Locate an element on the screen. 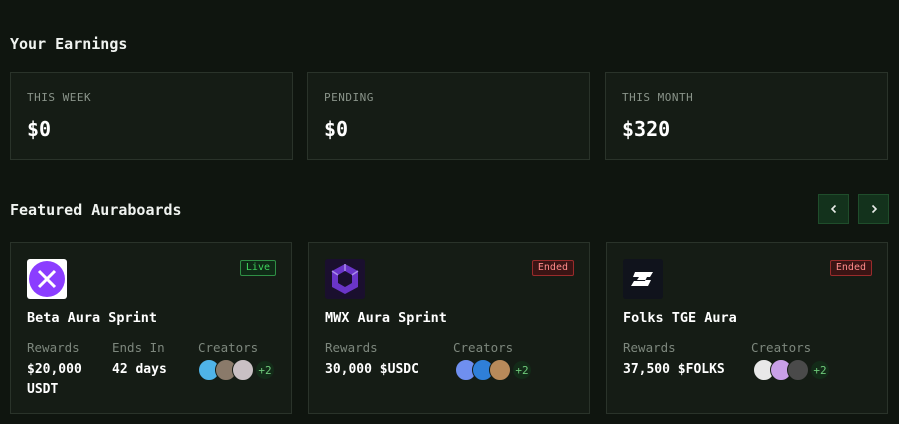  beta-logo-icon is located at coordinates (47, 279).